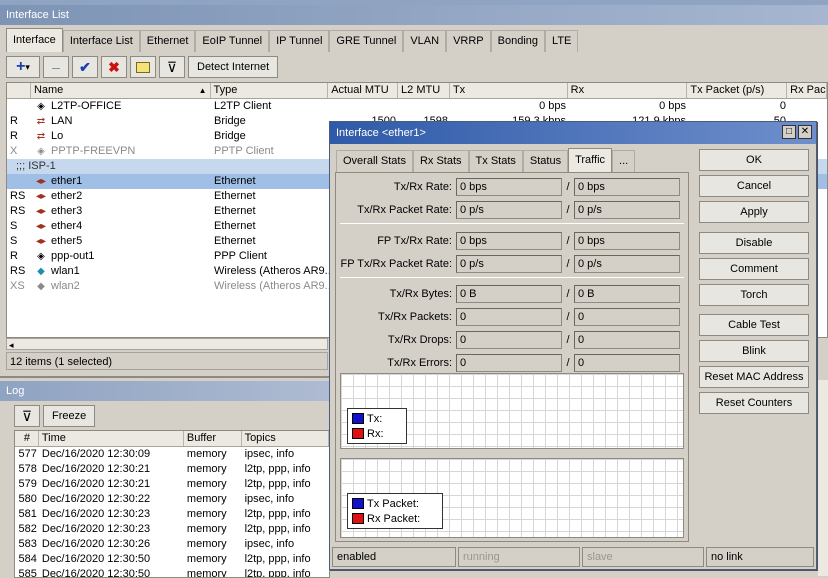 The height and width of the screenshot is (578, 828). What do you see at coordinates (85, 67) in the screenshot?
I see `enable-button: ✔` at bounding box center [85, 67].